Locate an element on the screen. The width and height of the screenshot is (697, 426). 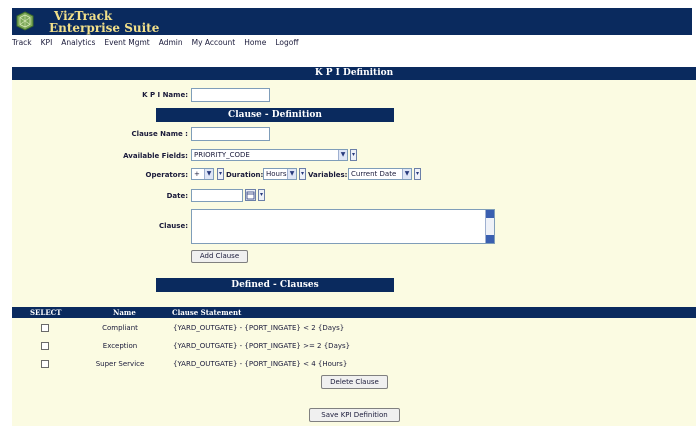
add-clause-button: Add Clause is located at coordinates (219, 256).